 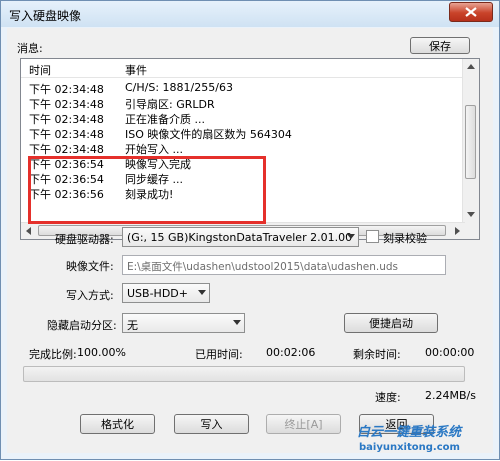 What do you see at coordinates (244, 374) in the screenshot?
I see `progress-bar` at bounding box center [244, 374].